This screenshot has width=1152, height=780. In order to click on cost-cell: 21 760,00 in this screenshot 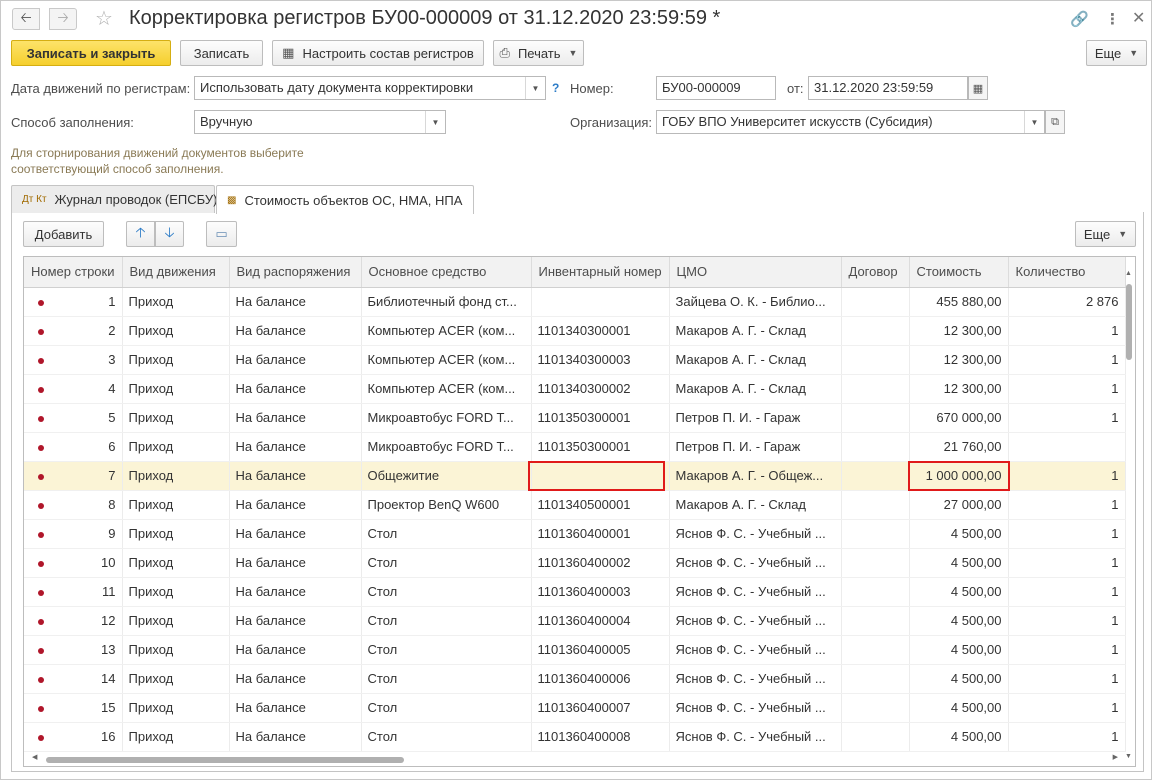, I will do `click(959, 447)`.